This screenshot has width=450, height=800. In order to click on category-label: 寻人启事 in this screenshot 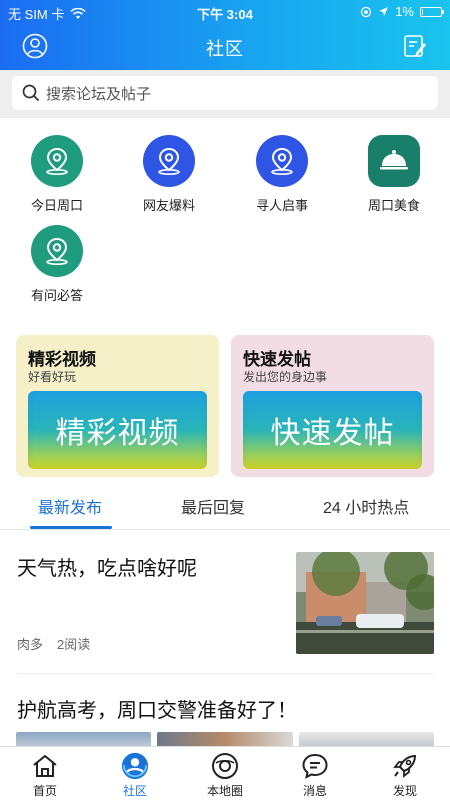, I will do `click(281, 205)`.